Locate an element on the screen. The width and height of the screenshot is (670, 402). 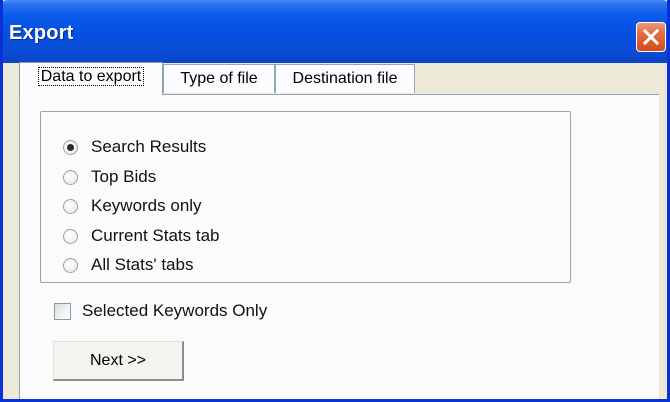
radio-label: Top Bids is located at coordinates (124, 176).